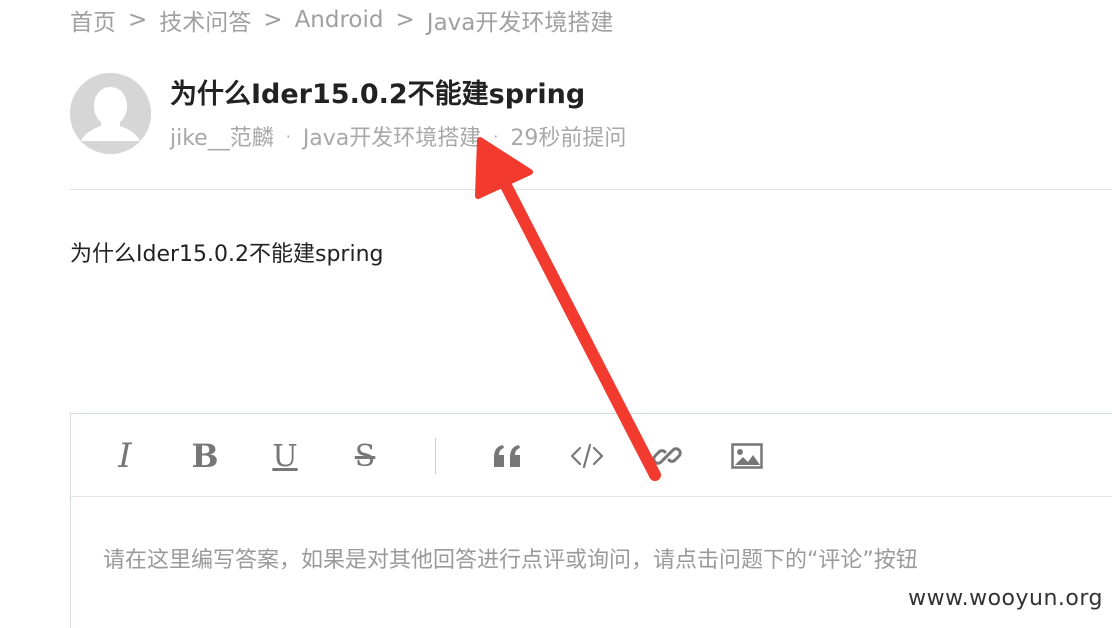 The image size is (1112, 628). I want to click on link-button, so click(667, 456).